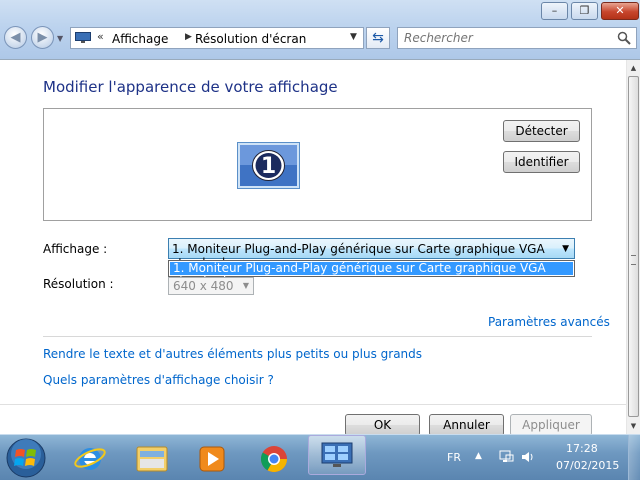  Describe the element at coordinates (587, 465) in the screenshot. I see `clock-date: 07/02/2015` at that location.